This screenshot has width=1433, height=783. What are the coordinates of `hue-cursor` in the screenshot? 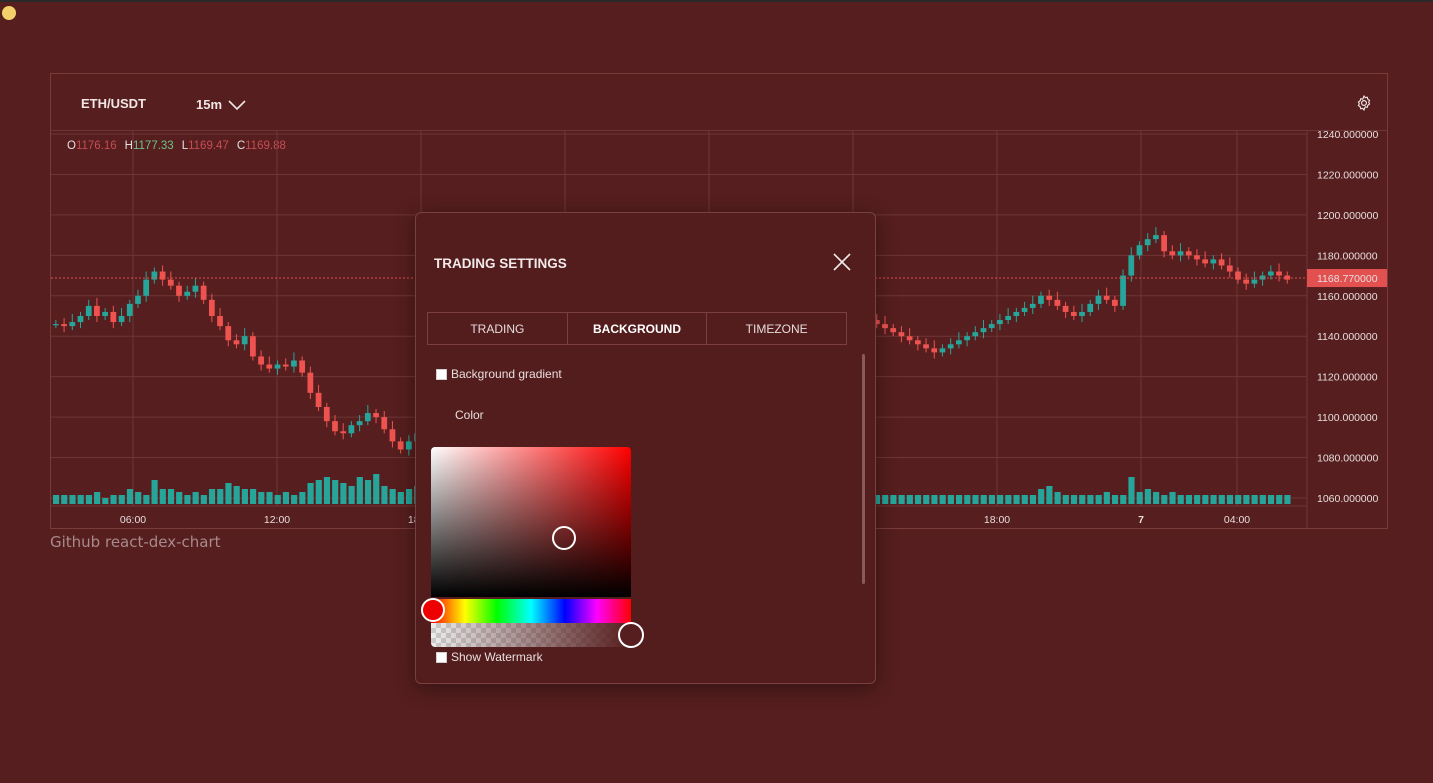 It's located at (433, 610).